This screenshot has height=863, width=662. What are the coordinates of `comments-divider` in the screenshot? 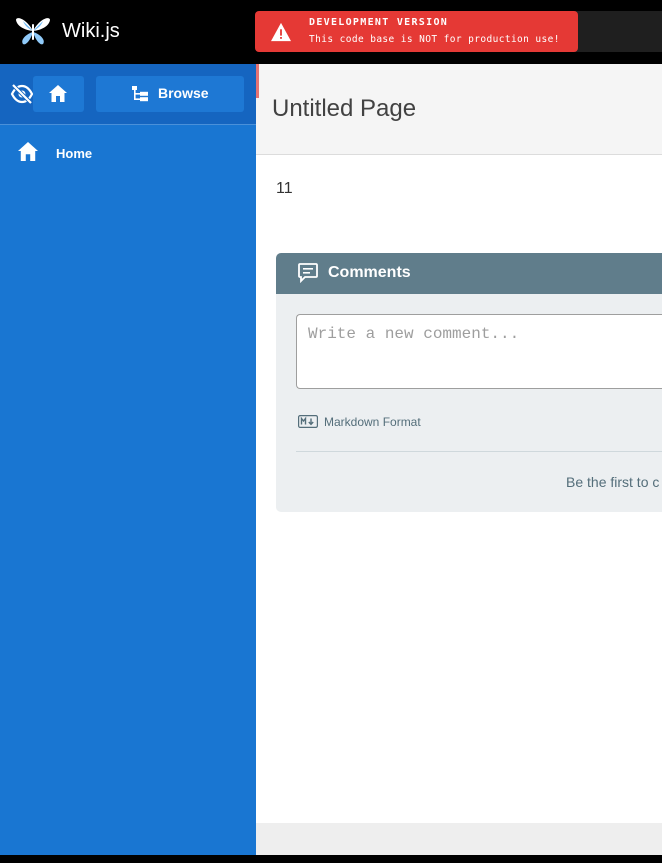 It's located at (479, 451).